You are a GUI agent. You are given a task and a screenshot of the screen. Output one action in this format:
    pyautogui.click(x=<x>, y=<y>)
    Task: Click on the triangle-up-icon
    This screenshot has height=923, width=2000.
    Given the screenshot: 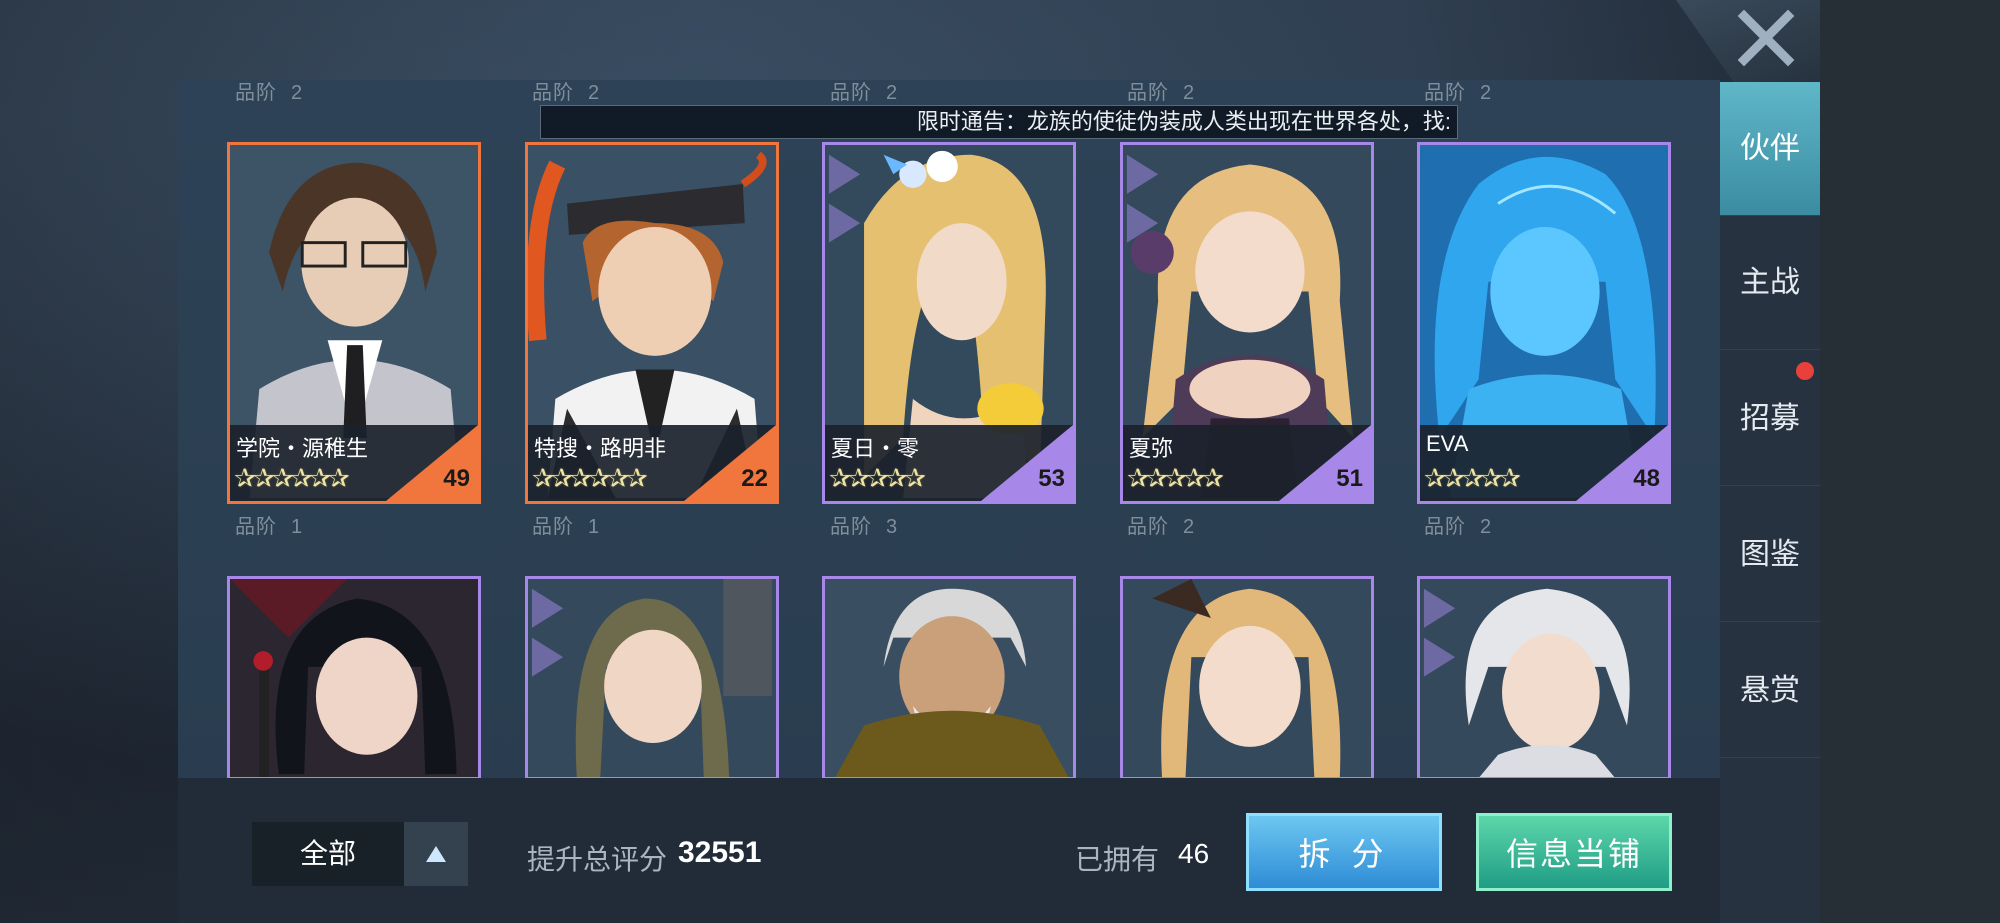 What is the action you would take?
    pyautogui.click(x=436, y=854)
    